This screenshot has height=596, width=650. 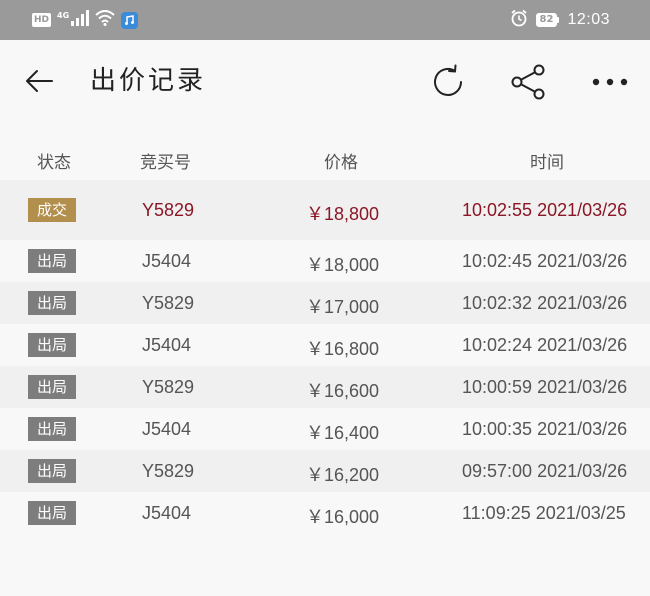 What do you see at coordinates (547, 163) in the screenshot?
I see `column-header-time: 时间` at bounding box center [547, 163].